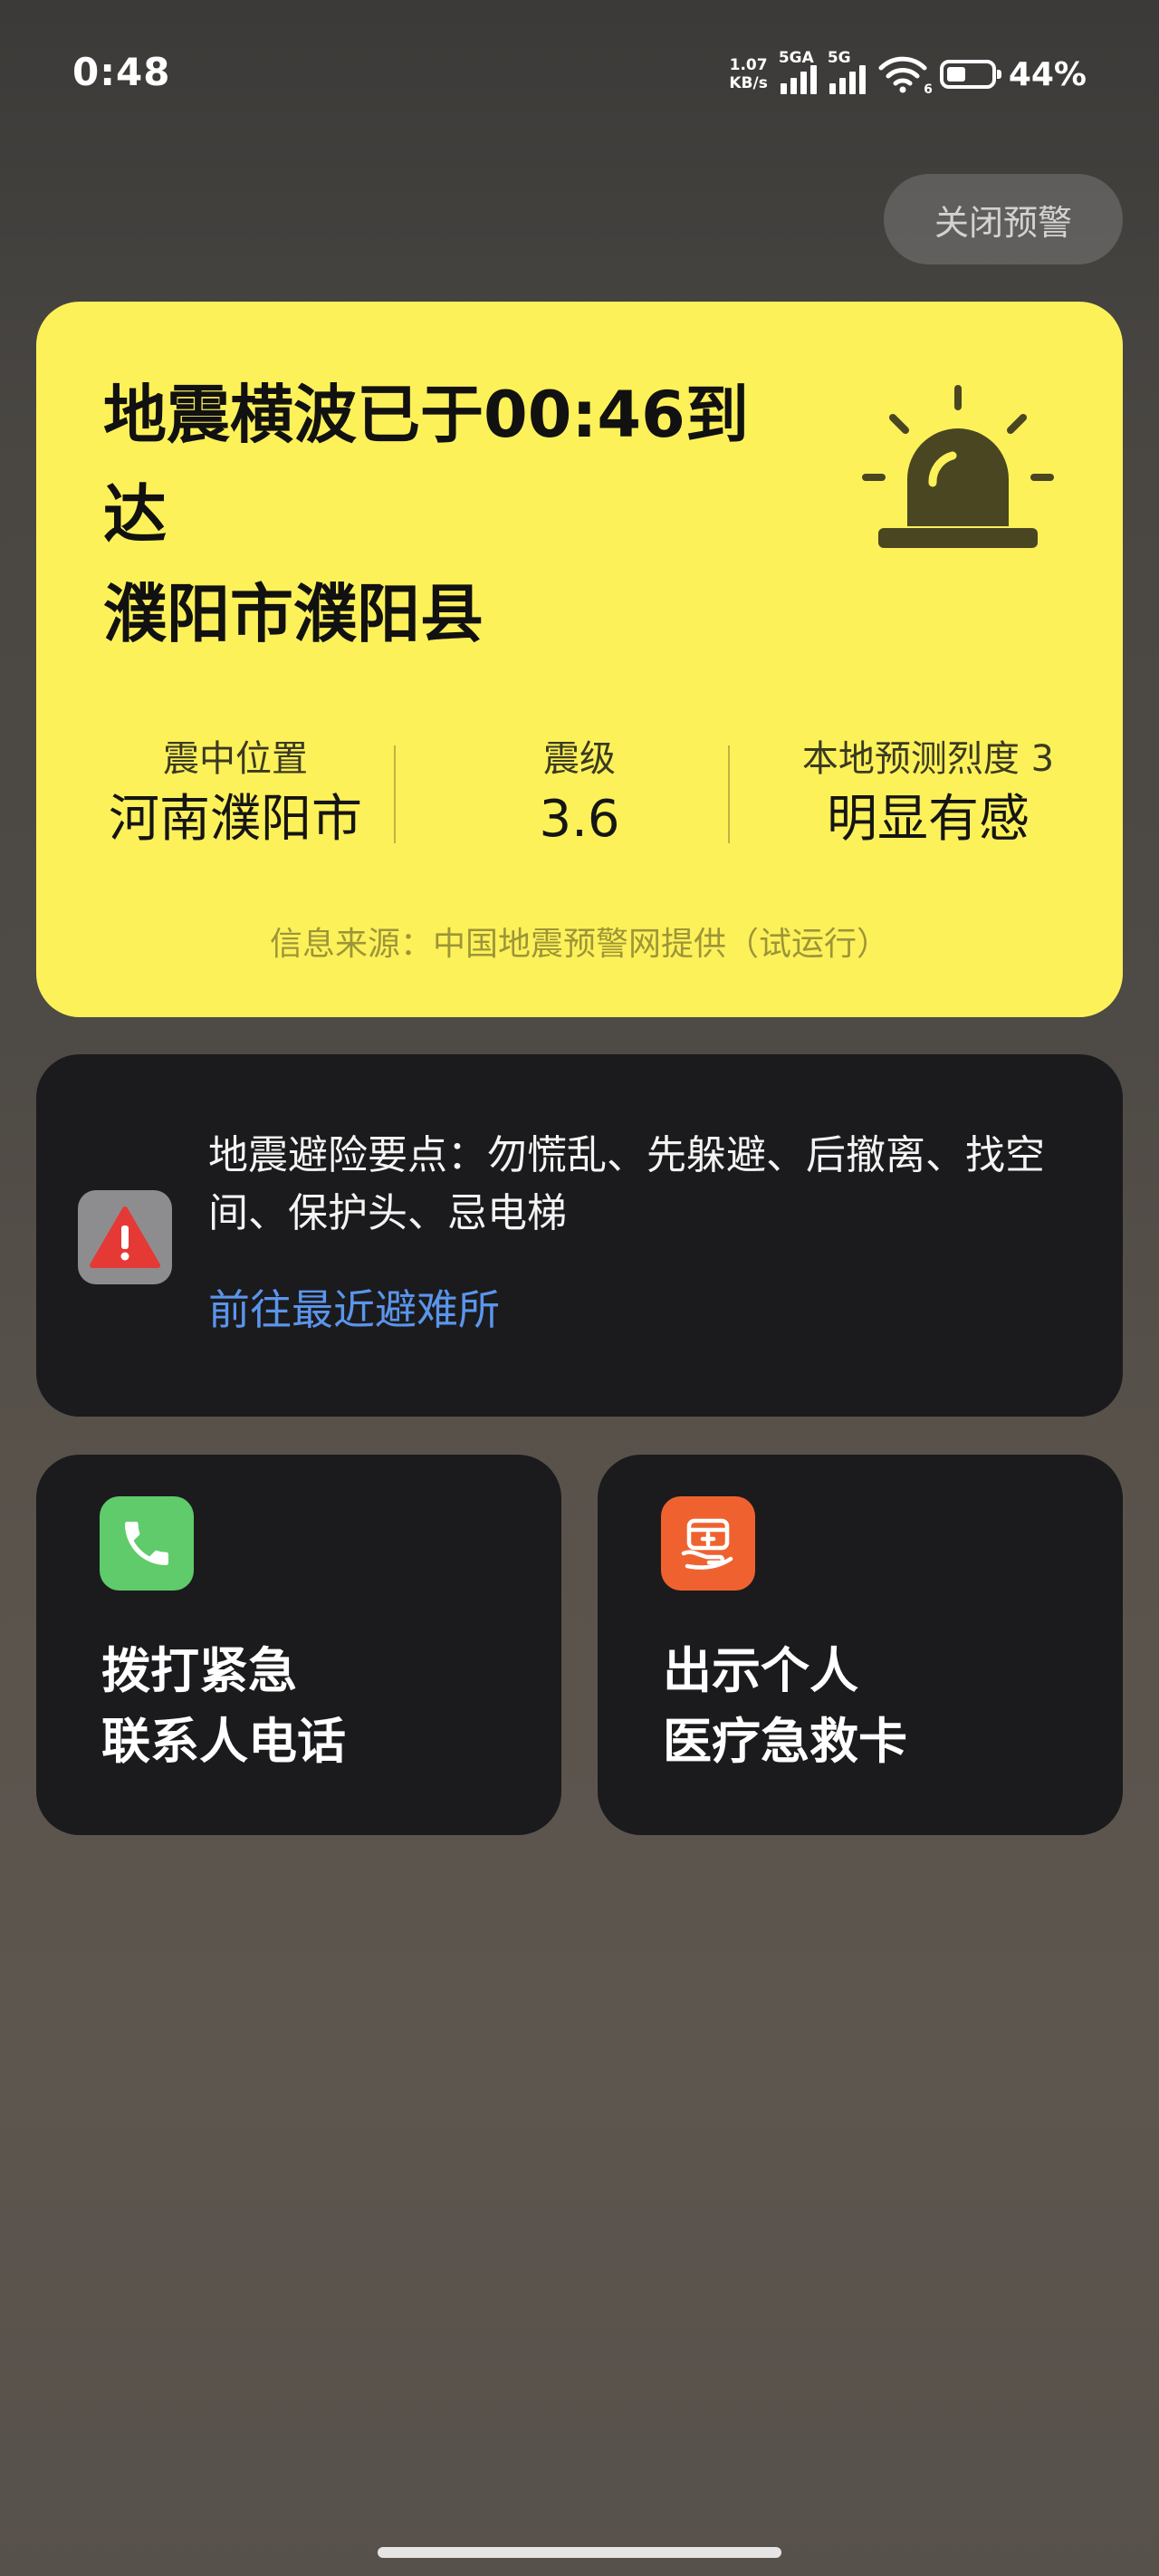 Image resolution: width=1159 pixels, height=2576 pixels. What do you see at coordinates (796, 58) in the screenshot?
I see `sim1-network-type: 5GA` at bounding box center [796, 58].